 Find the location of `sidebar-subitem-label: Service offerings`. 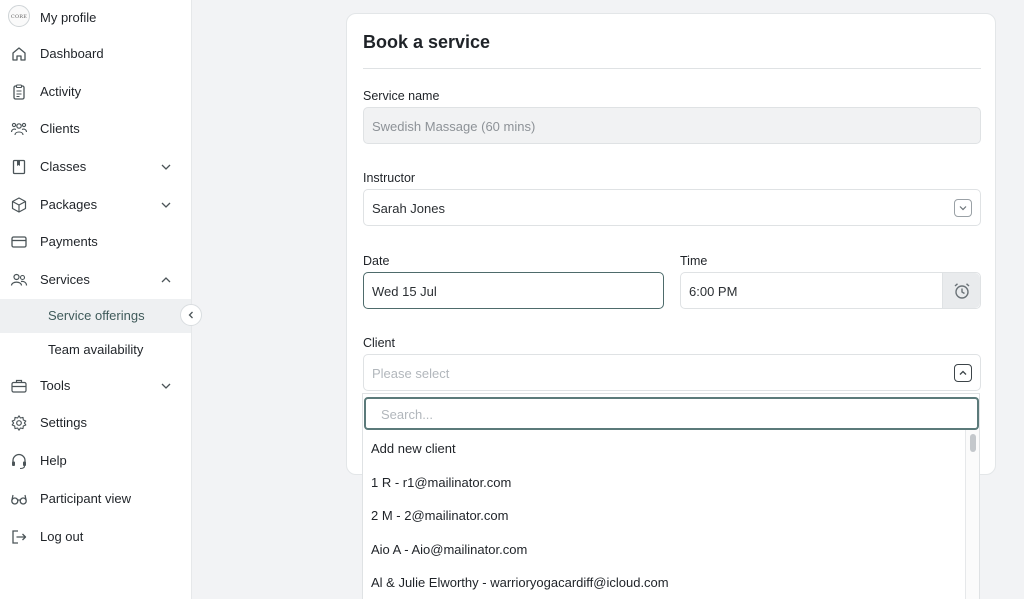

sidebar-subitem-label: Service offerings is located at coordinates (96, 315).